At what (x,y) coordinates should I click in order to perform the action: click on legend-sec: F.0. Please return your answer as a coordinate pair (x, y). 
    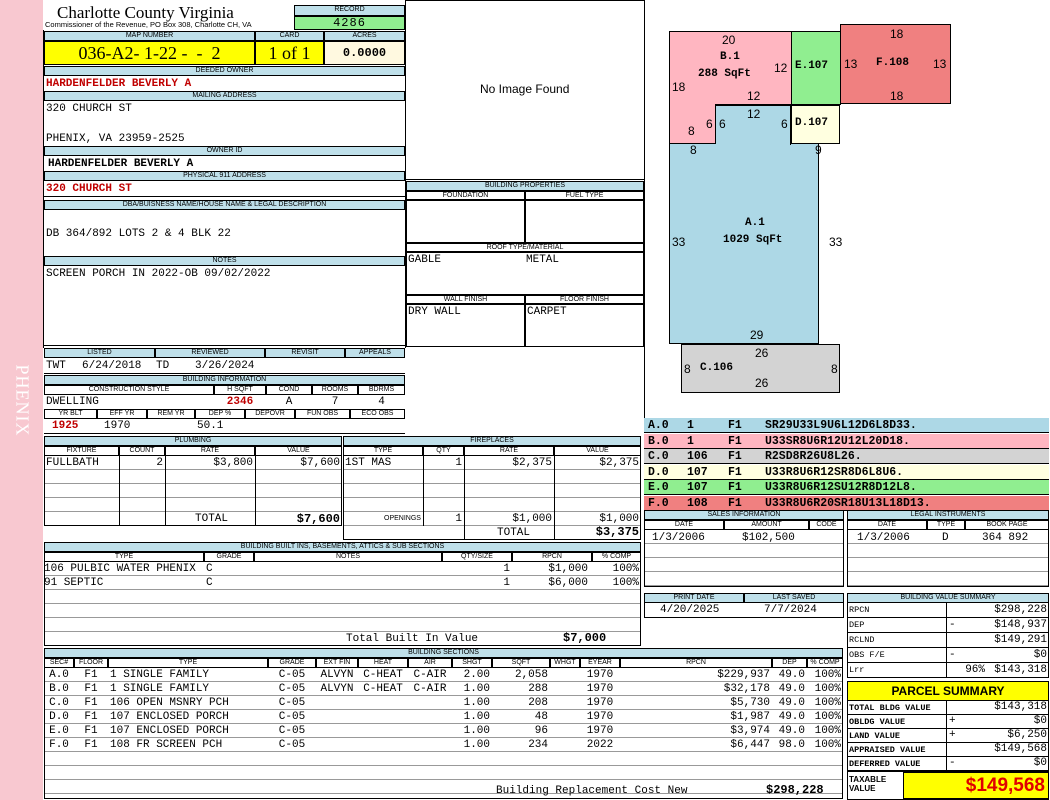
    Looking at the image, I should click on (658, 503).